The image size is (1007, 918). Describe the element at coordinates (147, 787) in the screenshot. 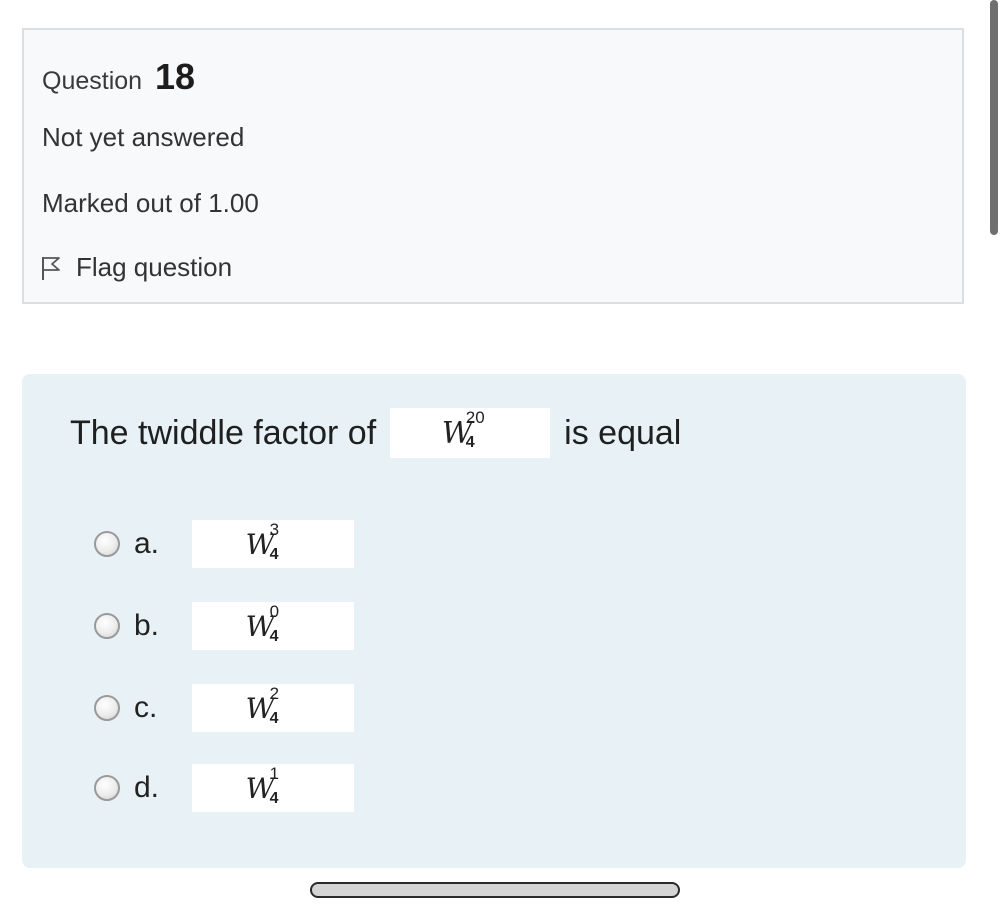

I see `option-letter: d.` at that location.